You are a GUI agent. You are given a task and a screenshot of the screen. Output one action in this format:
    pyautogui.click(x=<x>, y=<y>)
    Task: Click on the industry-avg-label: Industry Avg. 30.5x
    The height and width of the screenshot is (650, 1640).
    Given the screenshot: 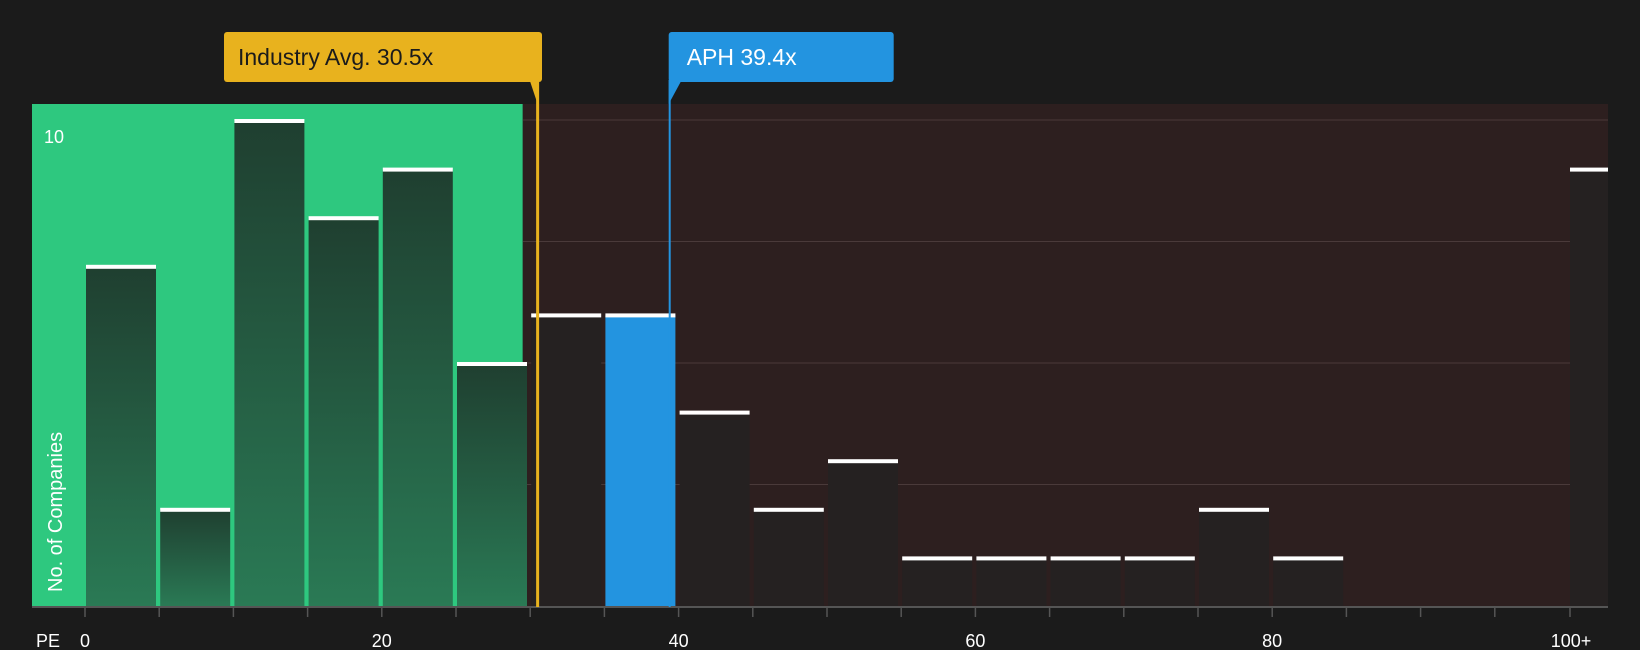 What is the action you would take?
    pyautogui.click(x=336, y=57)
    